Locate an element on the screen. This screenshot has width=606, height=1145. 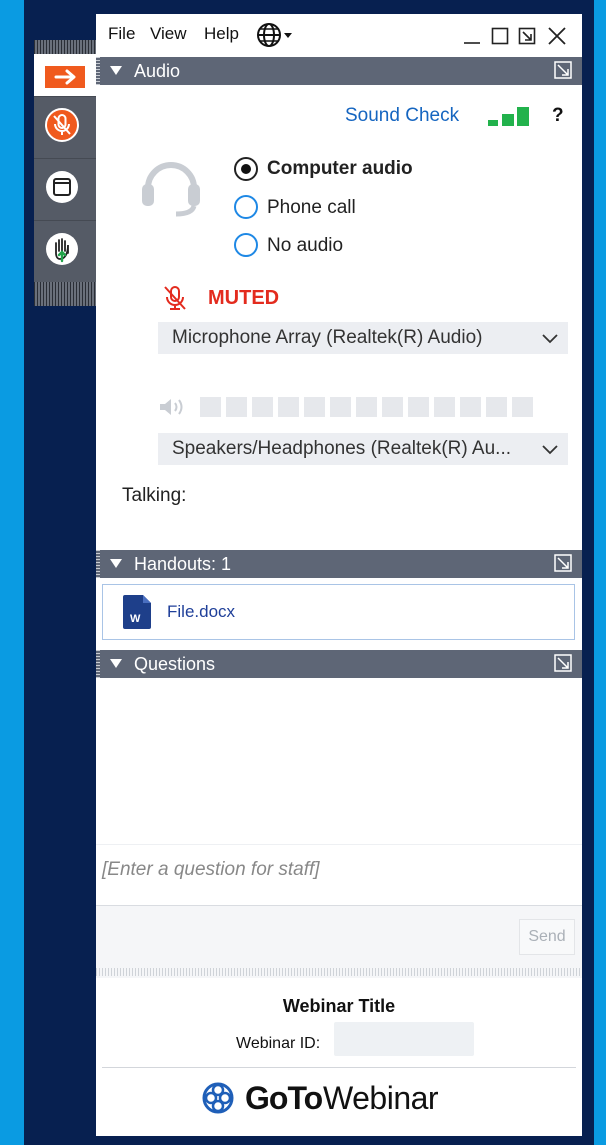
microphone-select-value: Microphone Array (Realtek(R) Audio) is located at coordinates (327, 337).